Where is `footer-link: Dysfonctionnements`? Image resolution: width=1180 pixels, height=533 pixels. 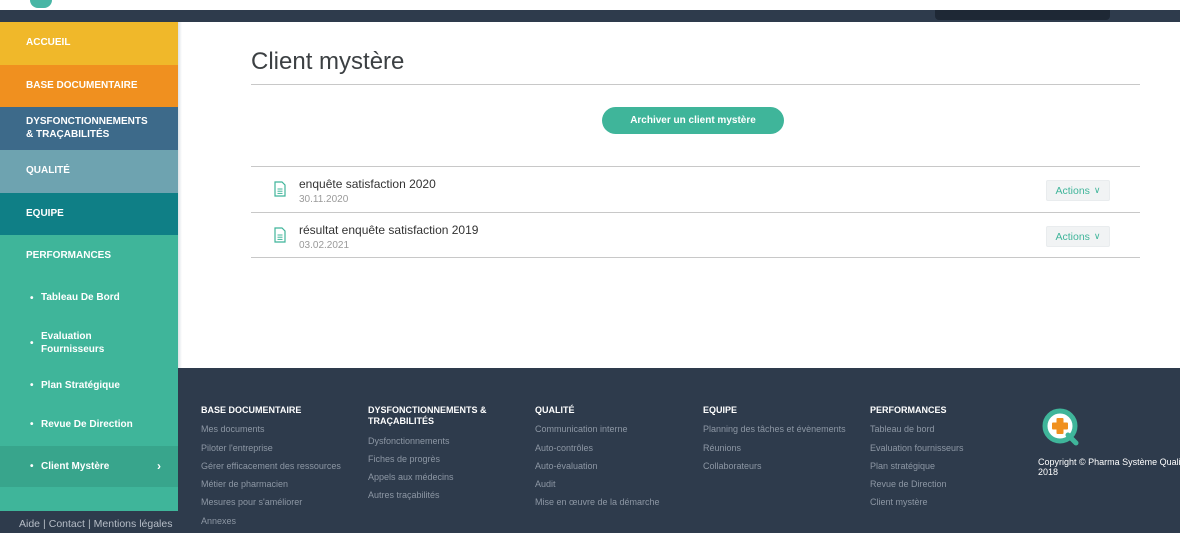
footer-link: Dysfonctionnements is located at coordinates (448, 441).